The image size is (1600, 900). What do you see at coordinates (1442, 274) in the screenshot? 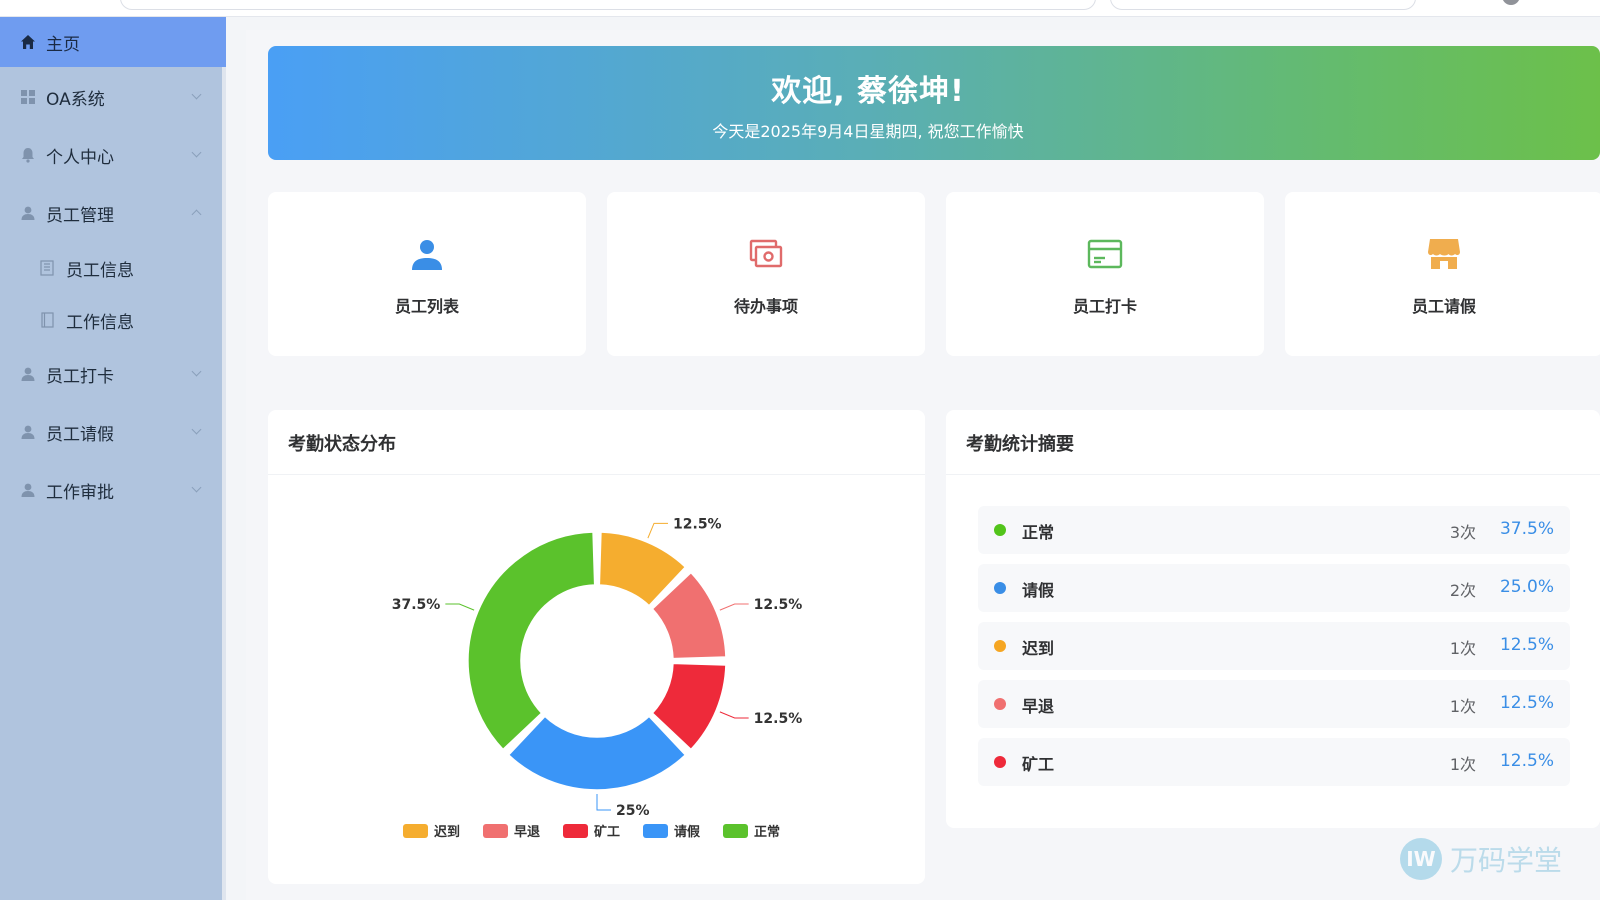
I see `quick-link-leave: 员工请假` at bounding box center [1442, 274].